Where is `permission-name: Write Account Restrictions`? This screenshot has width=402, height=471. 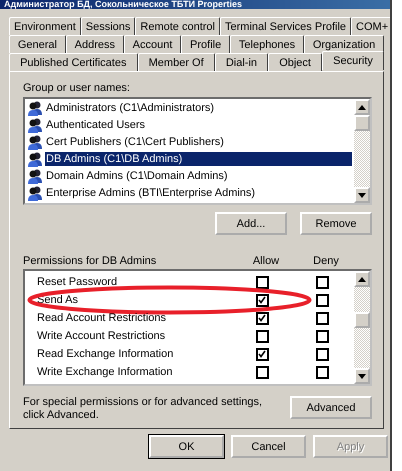 permission-name: Write Account Restrictions is located at coordinates (101, 336).